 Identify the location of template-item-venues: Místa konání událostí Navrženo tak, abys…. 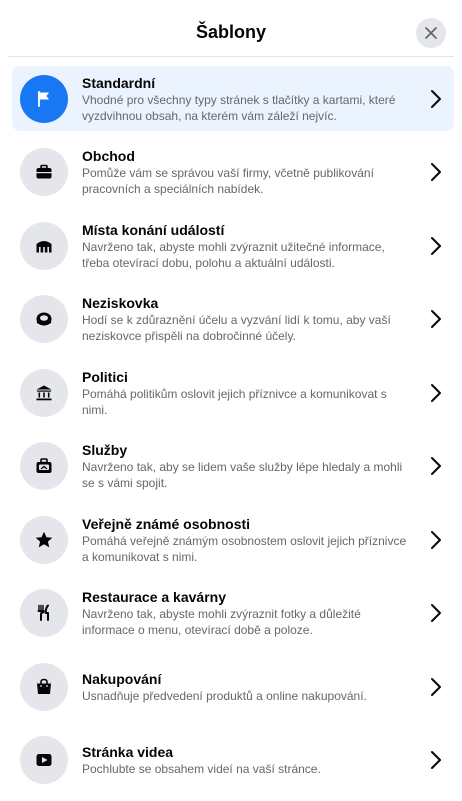
(233, 245).